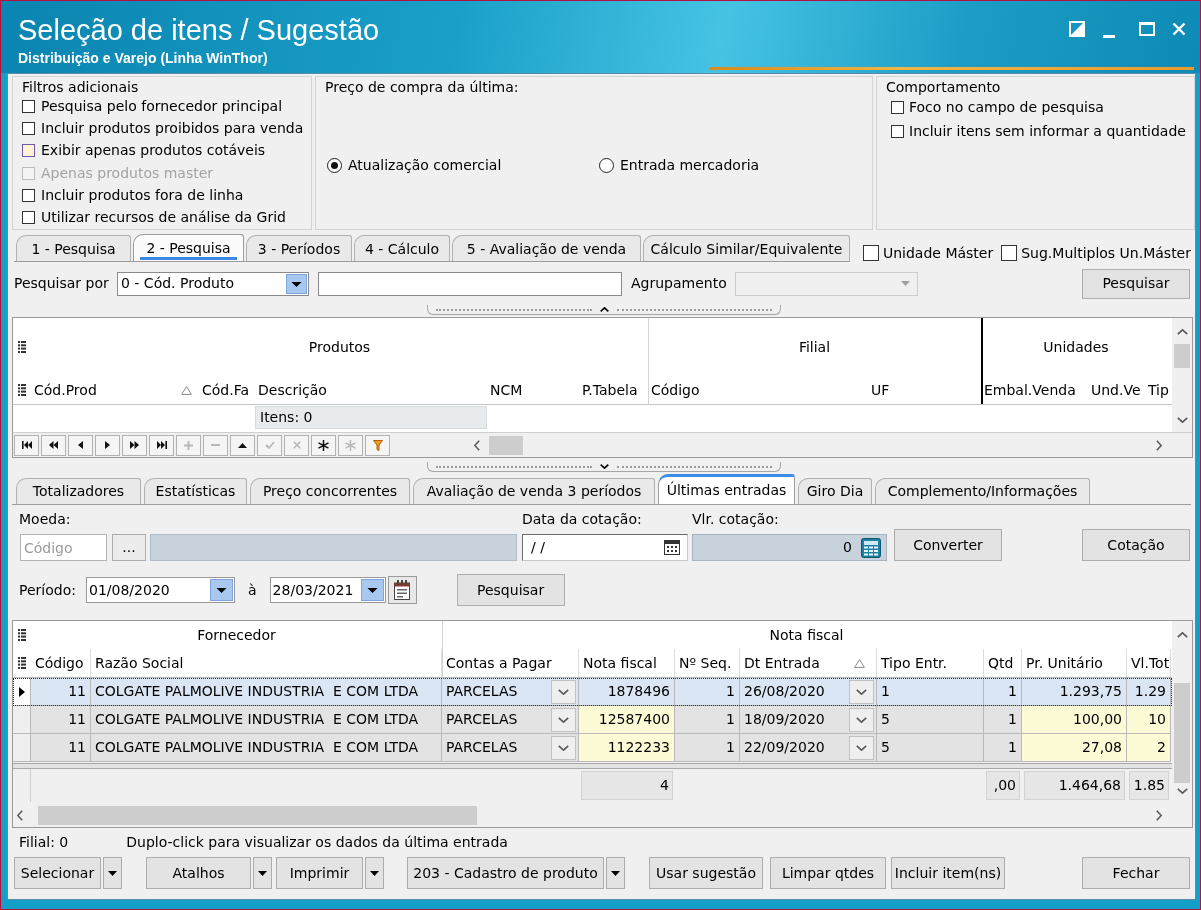 Image resolution: width=1201 pixels, height=910 pixels. What do you see at coordinates (402, 590) in the screenshot?
I see `calendar-button` at bounding box center [402, 590].